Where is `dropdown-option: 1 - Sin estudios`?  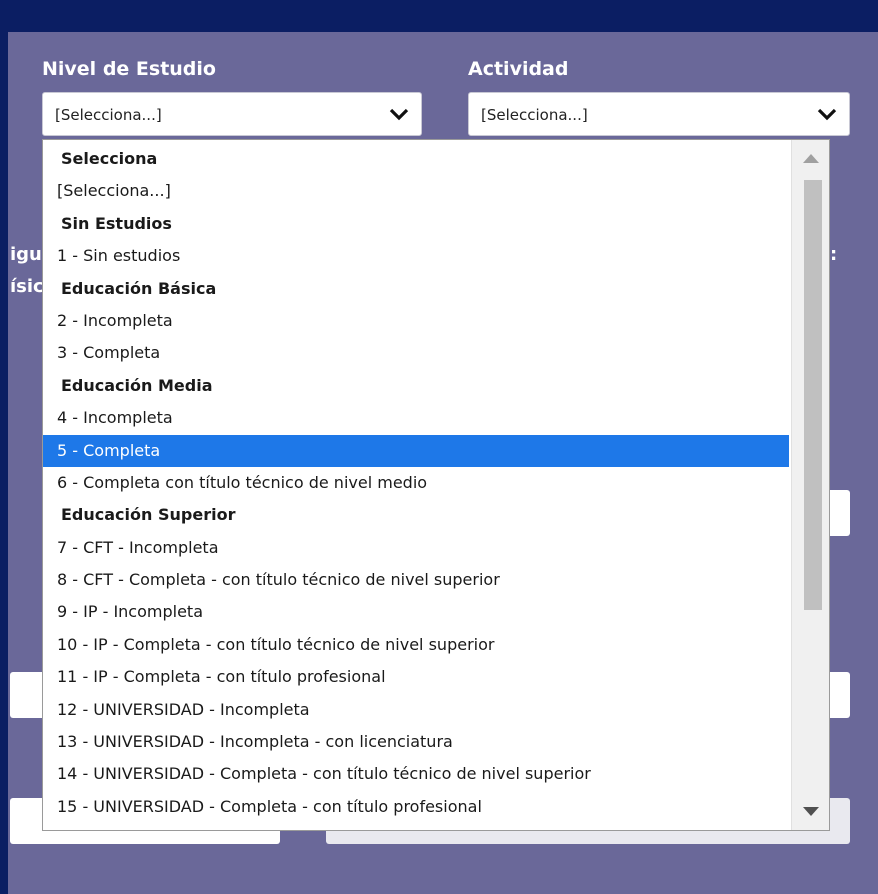
dropdown-option: 1 - Sin estudios is located at coordinates (416, 256).